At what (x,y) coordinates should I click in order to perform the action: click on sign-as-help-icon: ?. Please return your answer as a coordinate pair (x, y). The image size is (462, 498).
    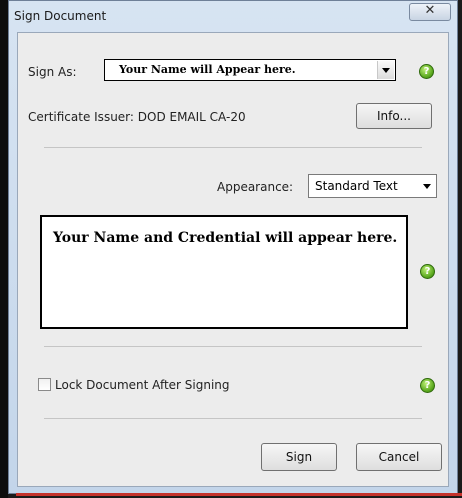
    Looking at the image, I should click on (426, 71).